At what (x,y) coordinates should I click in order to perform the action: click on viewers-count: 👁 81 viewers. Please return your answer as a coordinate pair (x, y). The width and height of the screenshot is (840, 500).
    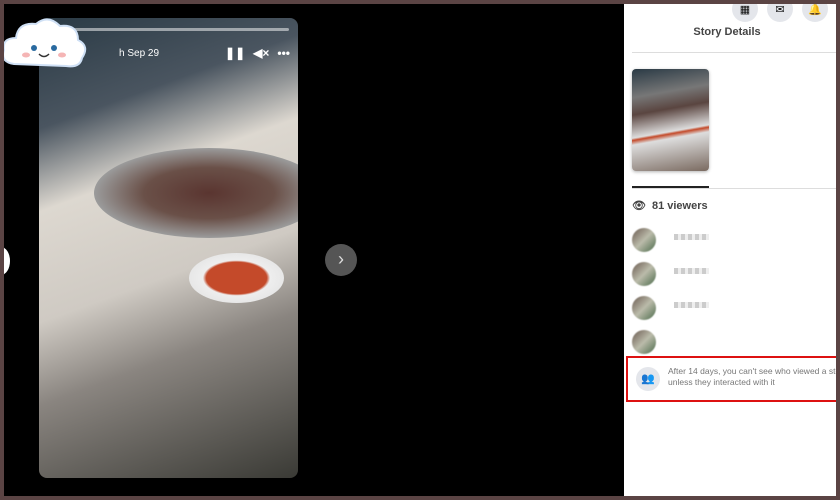
    Looking at the image, I should click on (670, 206).